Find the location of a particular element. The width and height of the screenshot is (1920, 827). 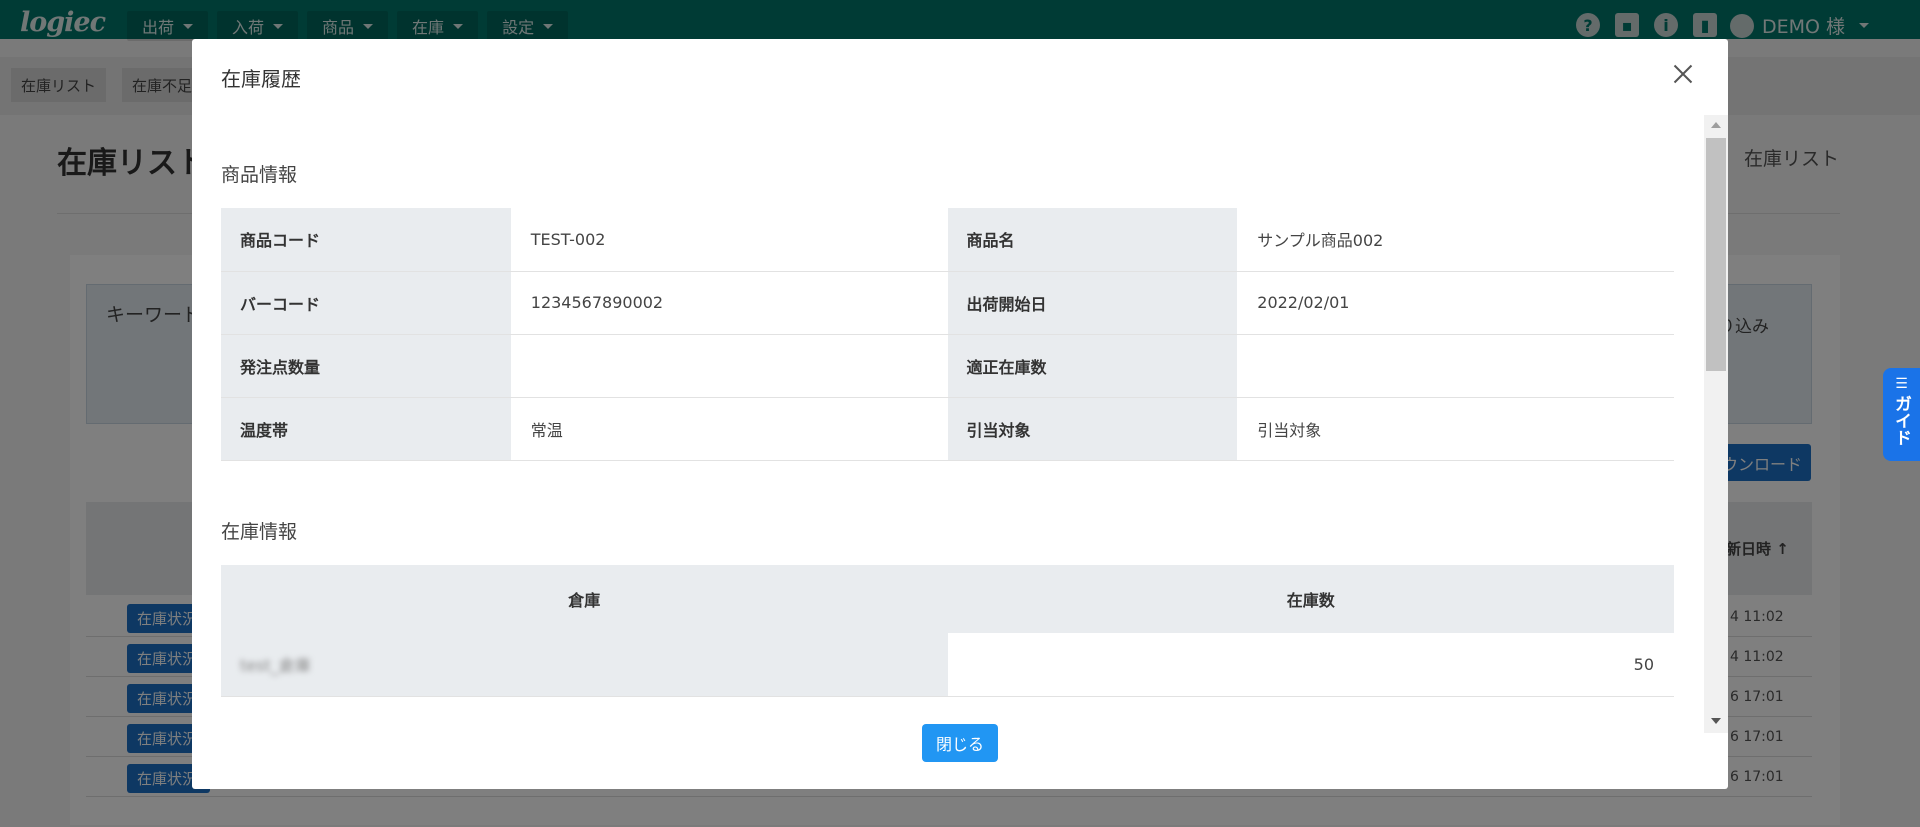

stock-section-title: 在庫情報 is located at coordinates (259, 532).